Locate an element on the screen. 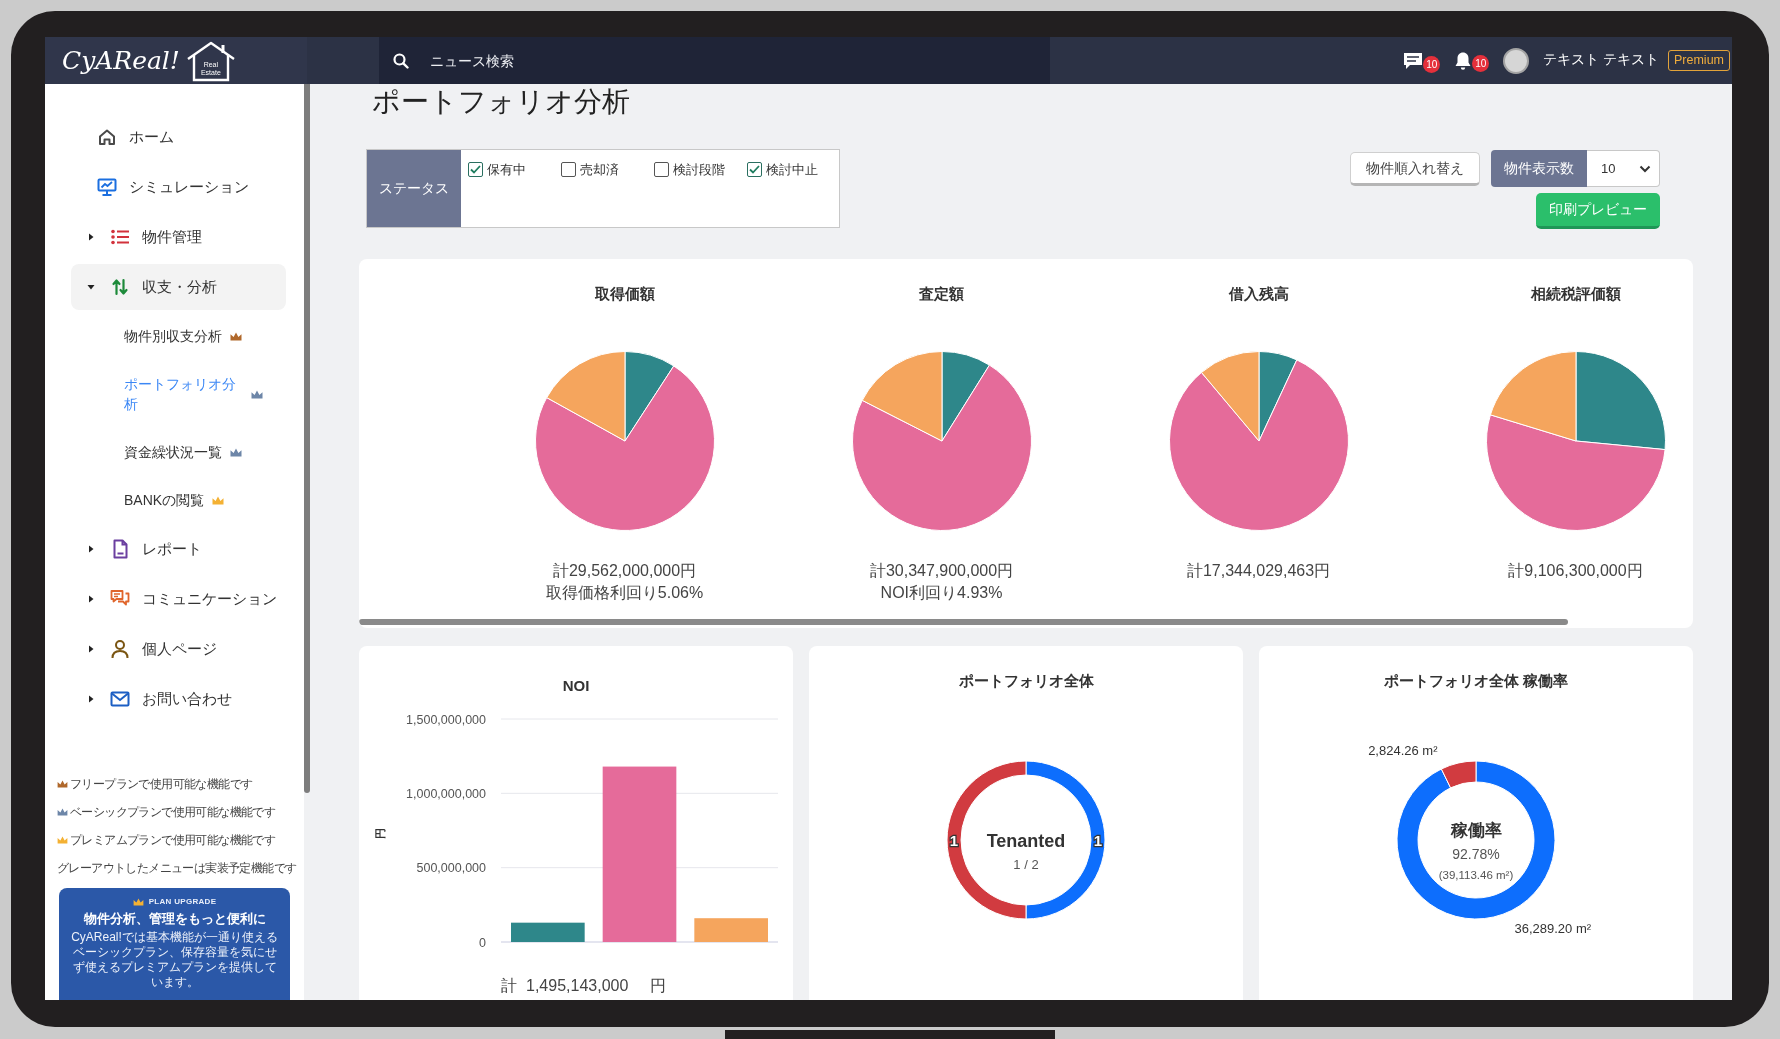  chevron-down-icon is located at coordinates (1645, 168).